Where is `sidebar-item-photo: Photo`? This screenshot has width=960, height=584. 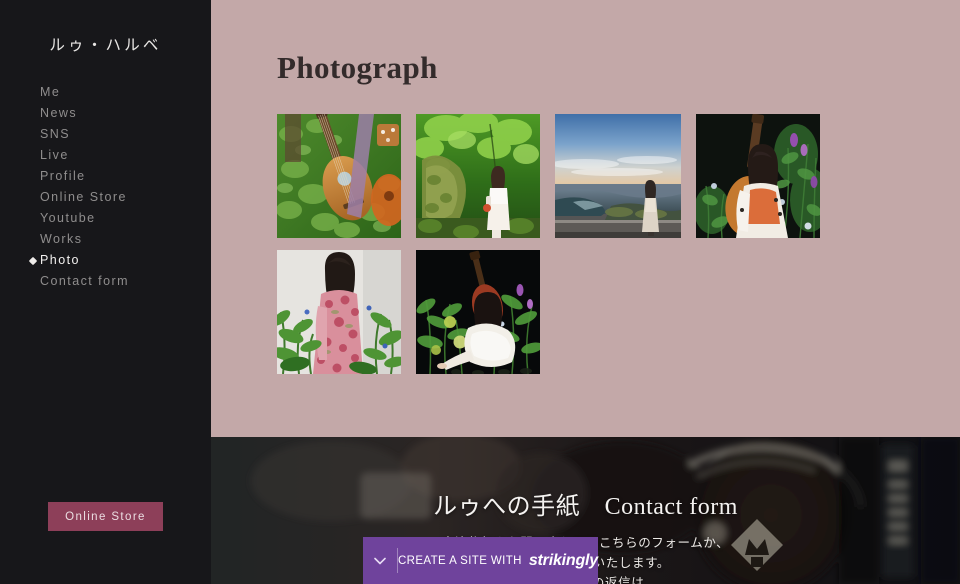
sidebar-item-photo: Photo is located at coordinates (119, 260).